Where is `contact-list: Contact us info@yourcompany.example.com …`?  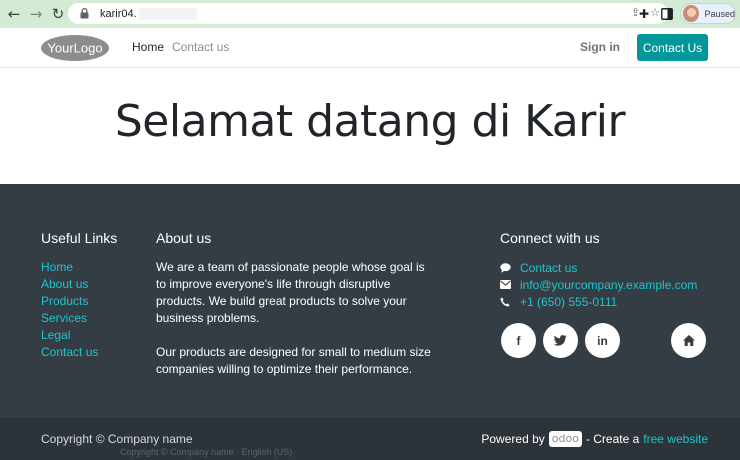 contact-list: Contact us info@yourcompany.example.com … is located at coordinates (598, 284).